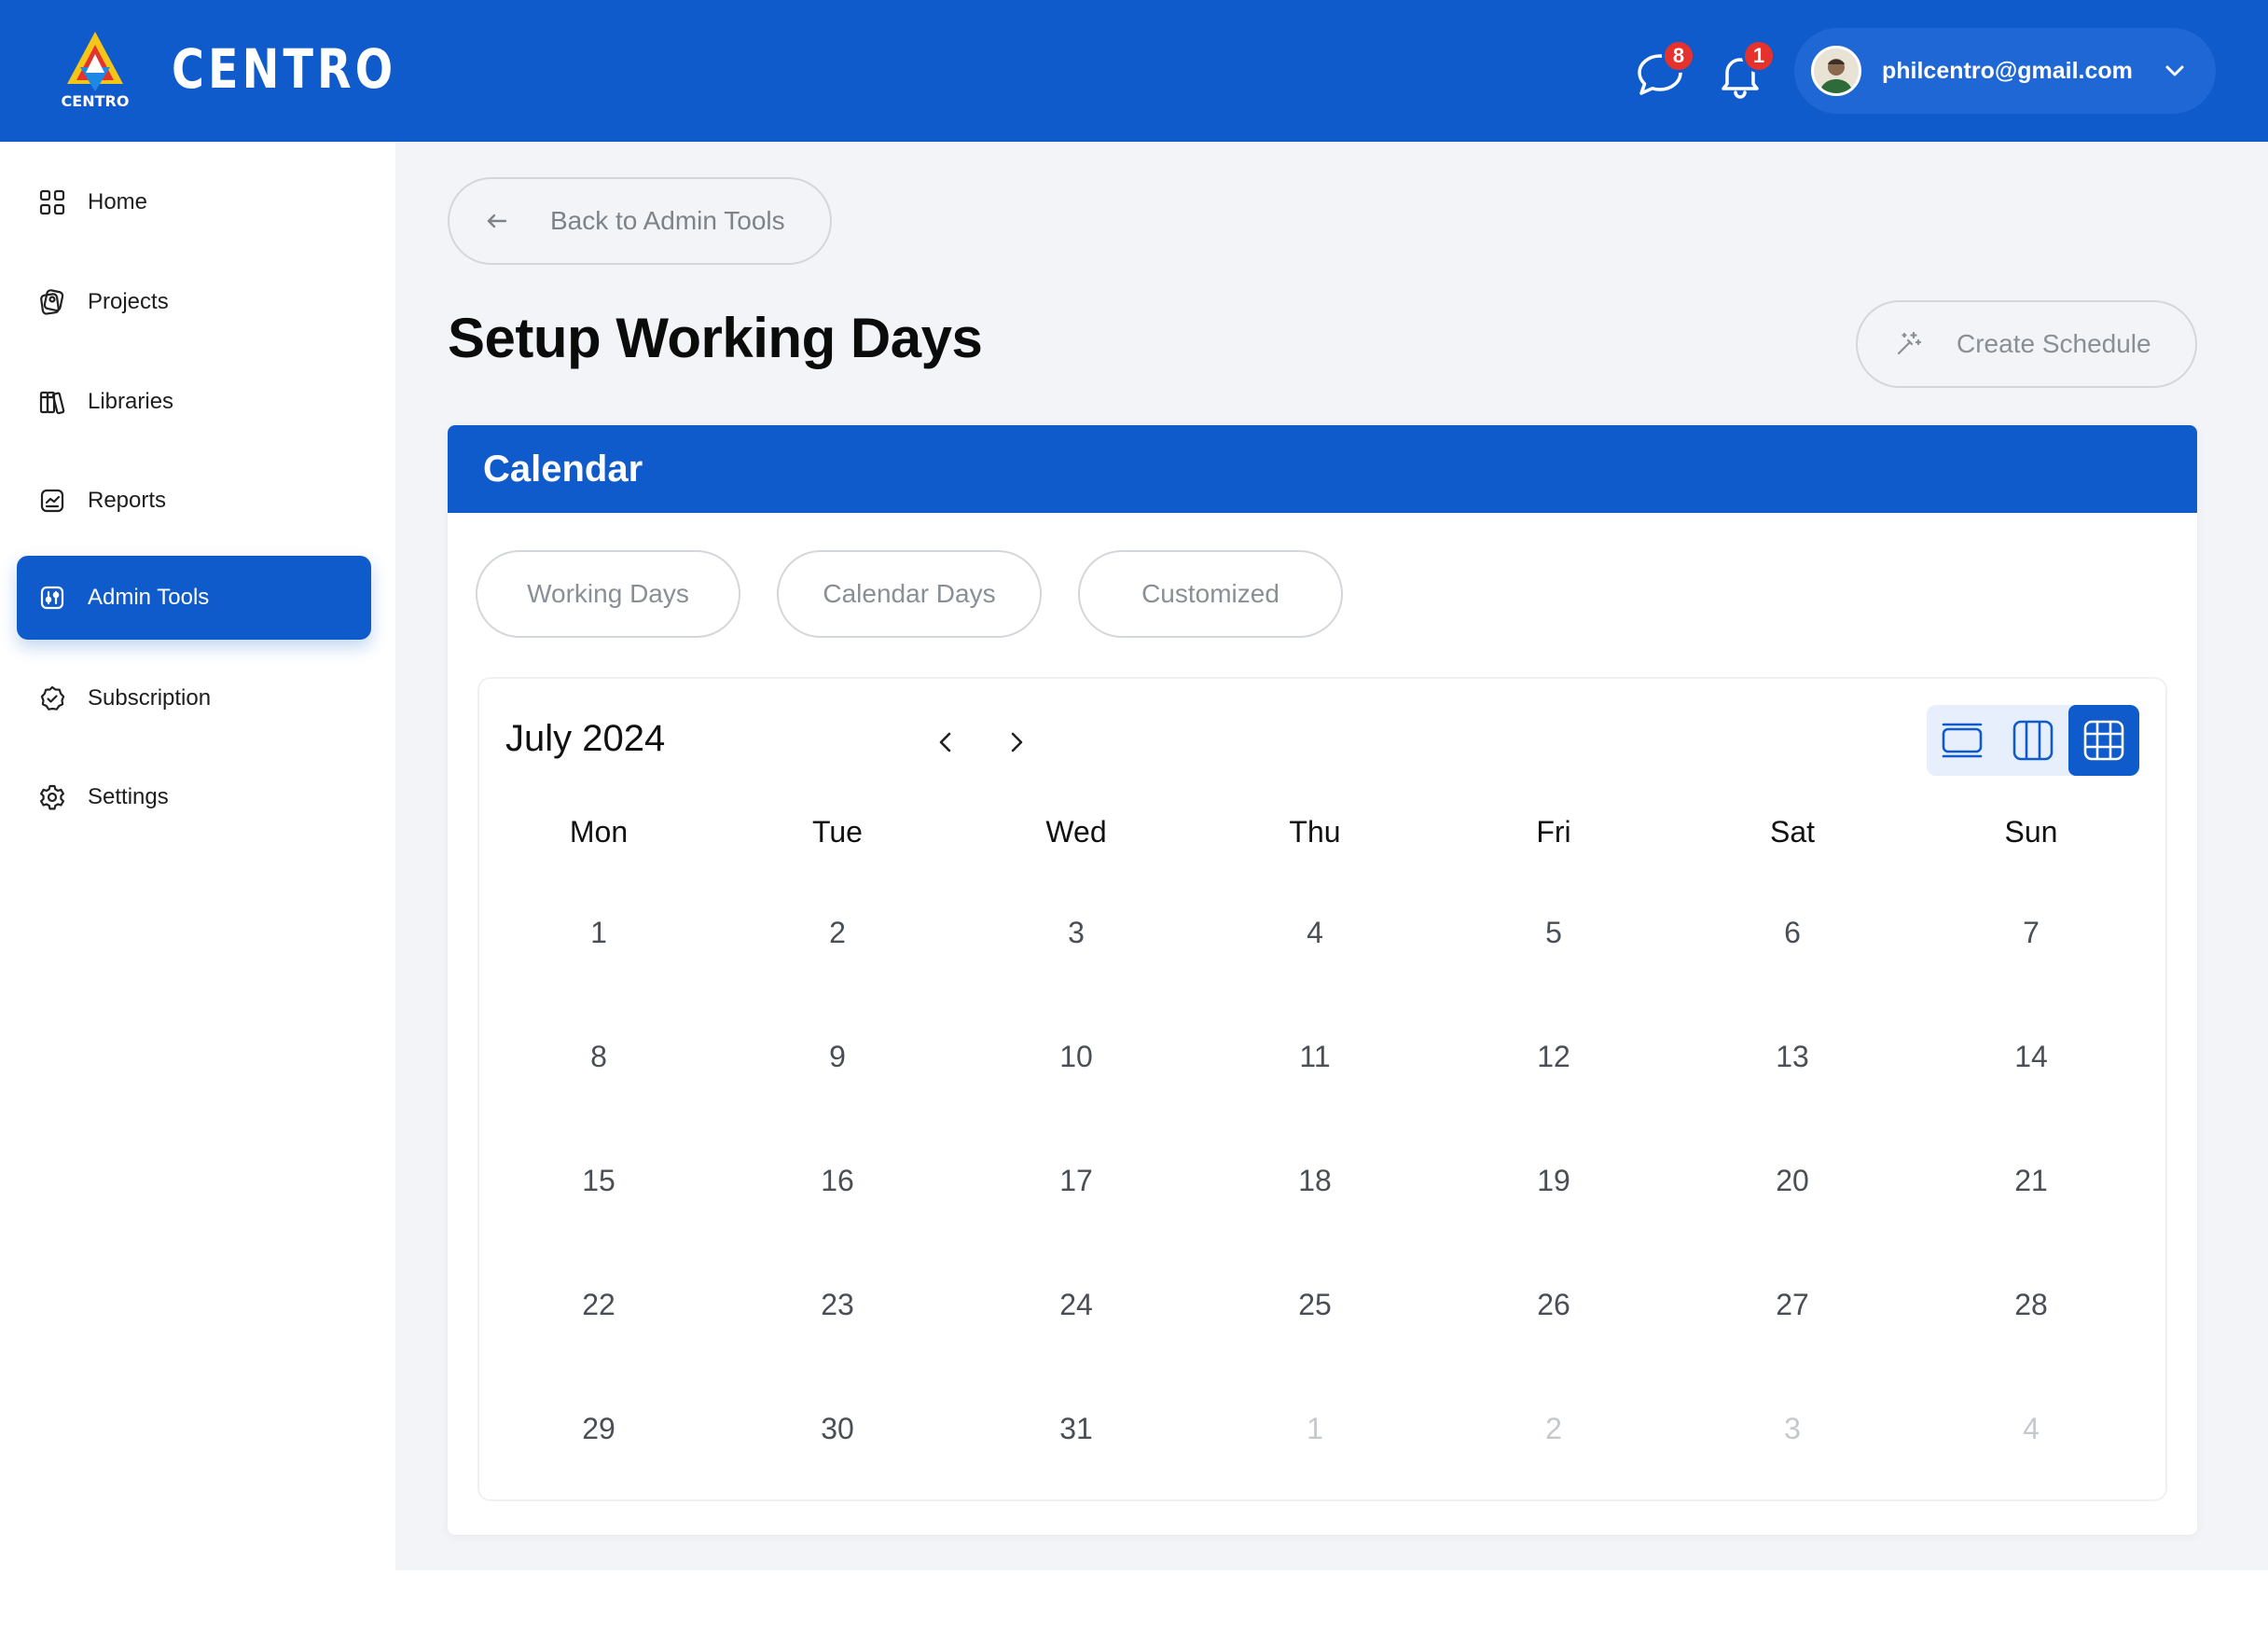 This screenshot has width=2268, height=1643. What do you see at coordinates (1836, 76) in the screenshot?
I see `avatar-image` at bounding box center [1836, 76].